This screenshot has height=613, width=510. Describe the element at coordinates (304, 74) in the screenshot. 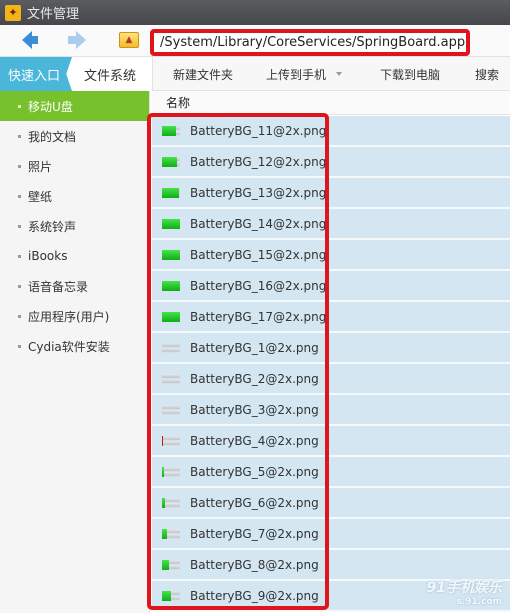

I see `upload-to-phone-button: 上传到手机` at that location.